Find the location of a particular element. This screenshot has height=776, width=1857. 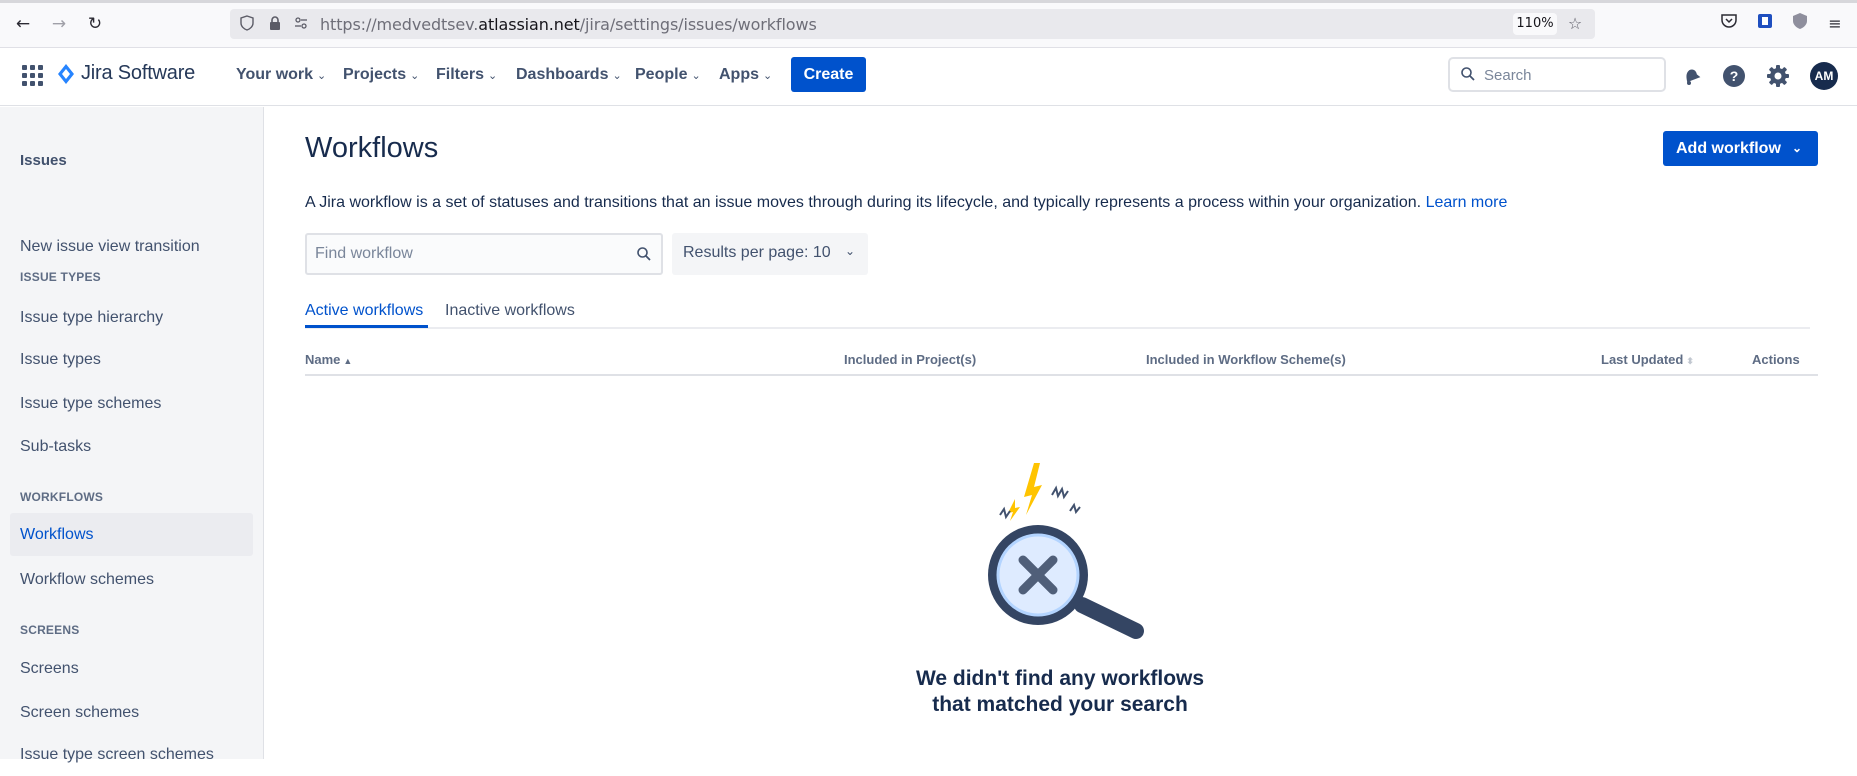

empty-state-line-2: that matched your search is located at coordinates (1060, 704).